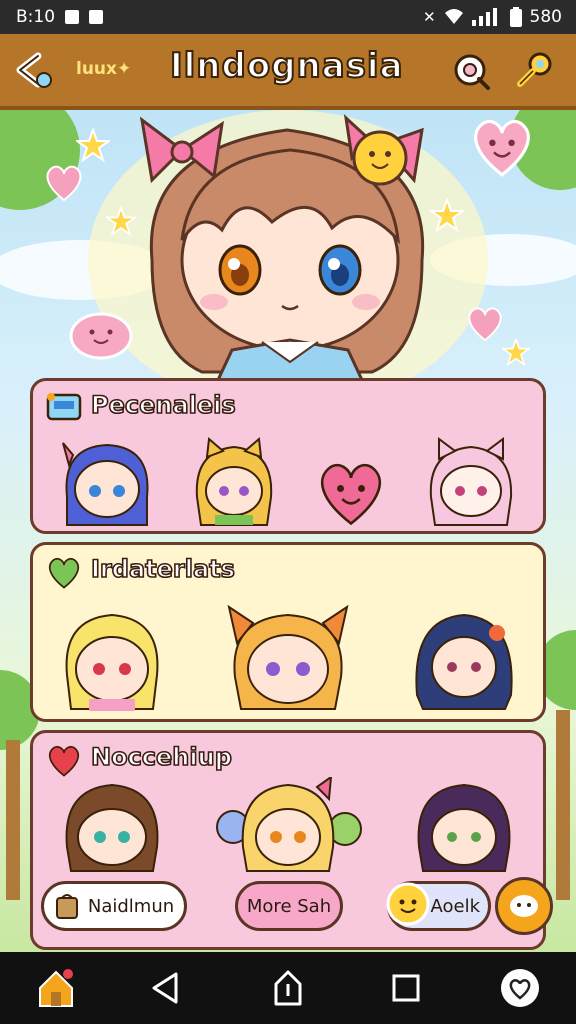 This screenshot has height=1024, width=576. I want to click on status-time: B:10, so click(36, 17).